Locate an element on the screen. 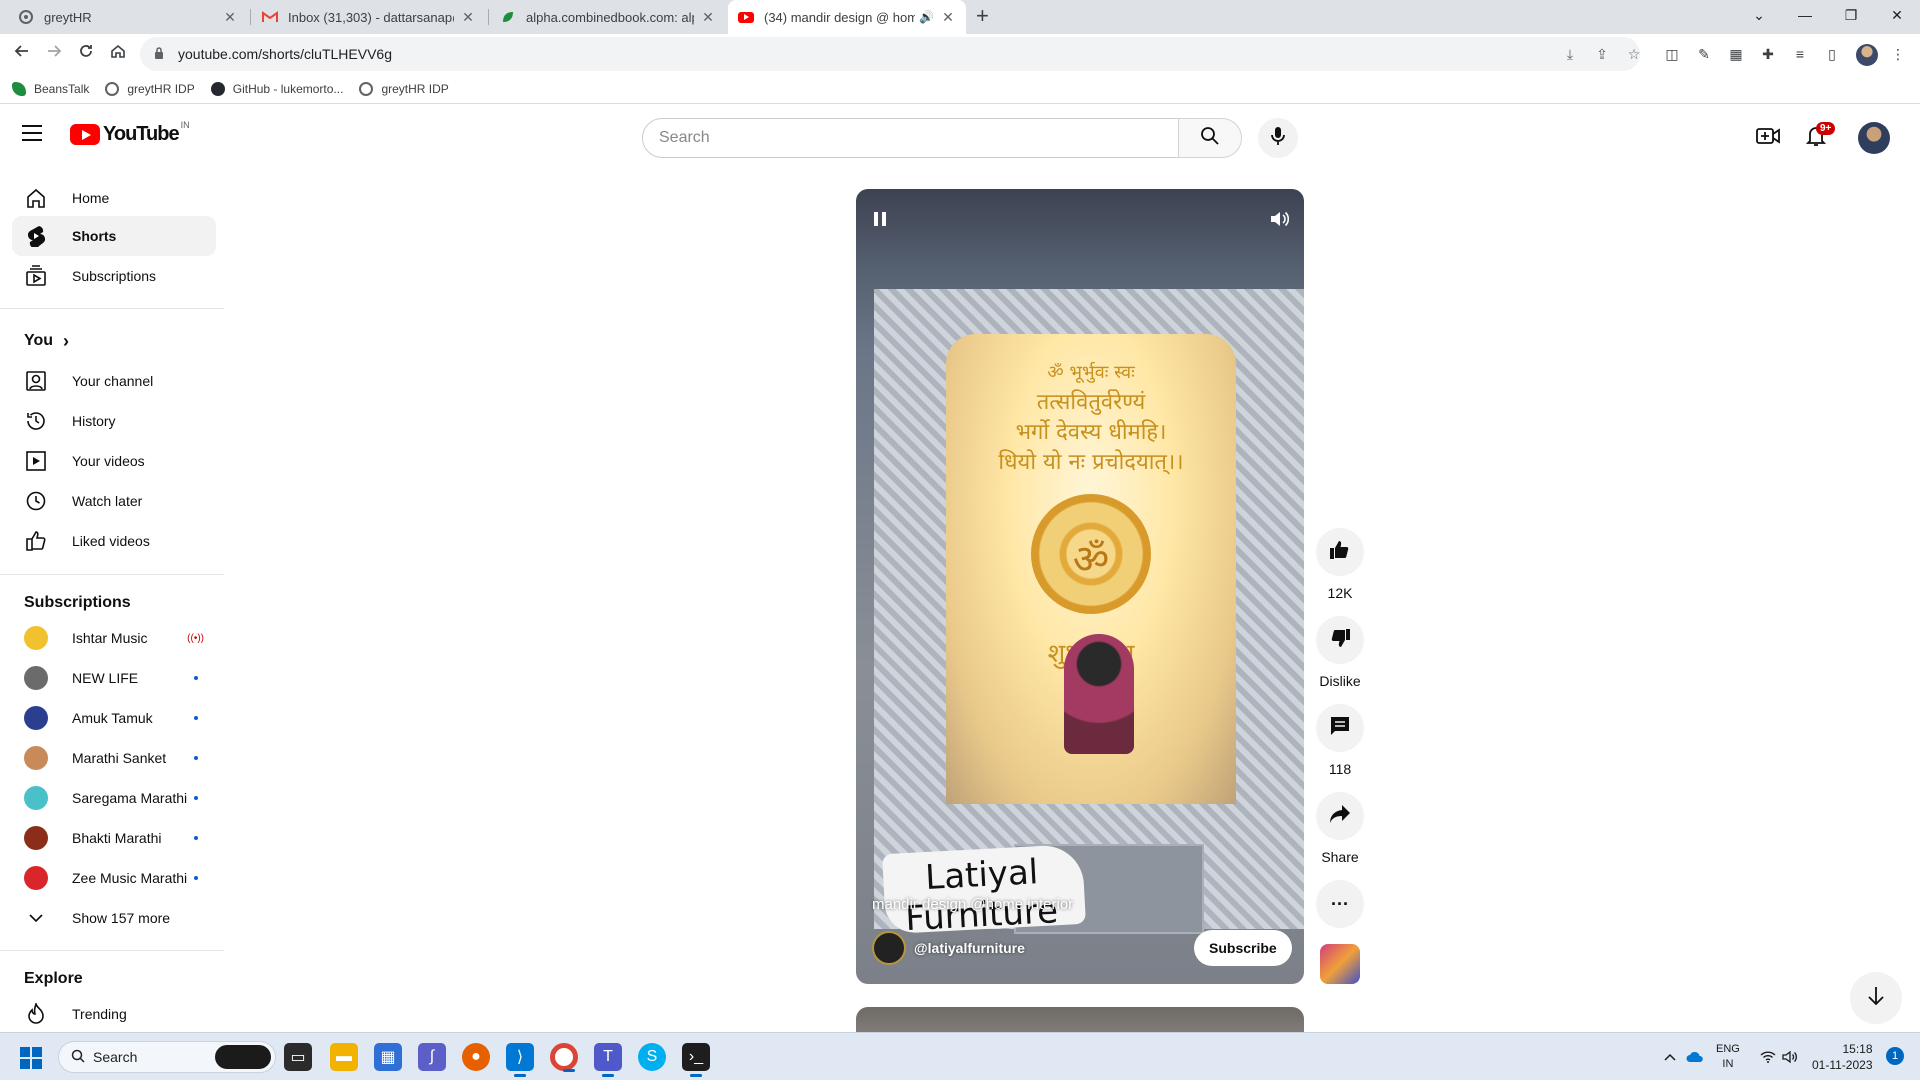 The image size is (1920, 1081). extensions-puzzle-icon: ✚ is located at coordinates (1768, 54).